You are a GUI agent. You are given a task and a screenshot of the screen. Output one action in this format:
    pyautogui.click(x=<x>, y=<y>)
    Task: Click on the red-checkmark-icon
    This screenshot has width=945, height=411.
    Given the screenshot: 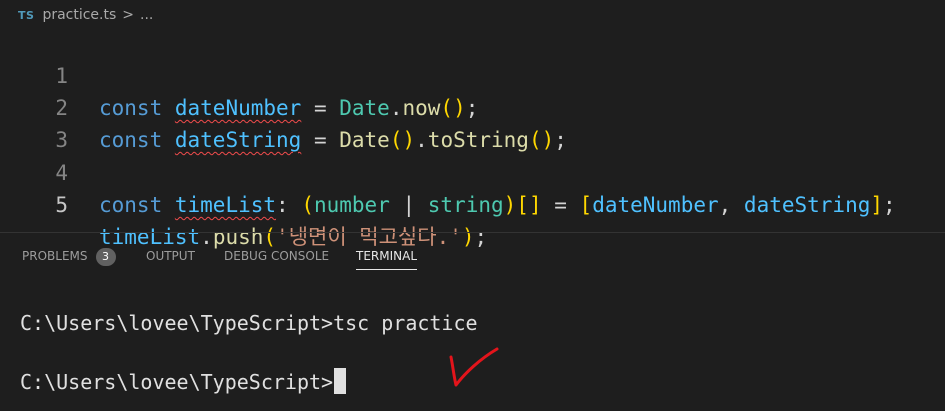 What is the action you would take?
    pyautogui.click(x=474, y=367)
    